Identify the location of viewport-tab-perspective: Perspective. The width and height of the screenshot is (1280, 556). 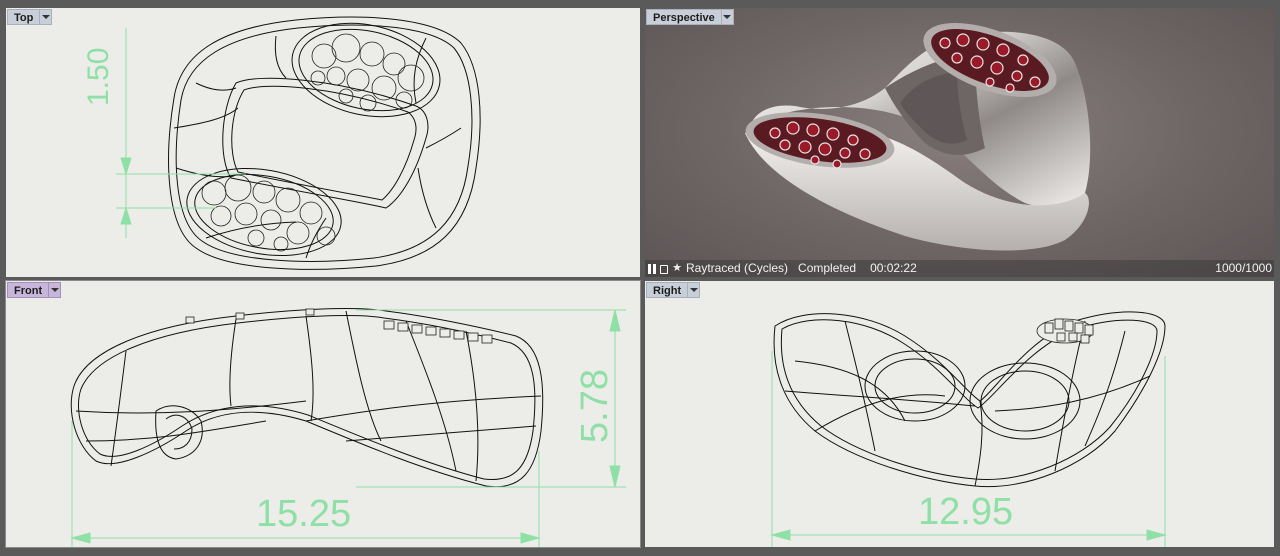
(690, 17).